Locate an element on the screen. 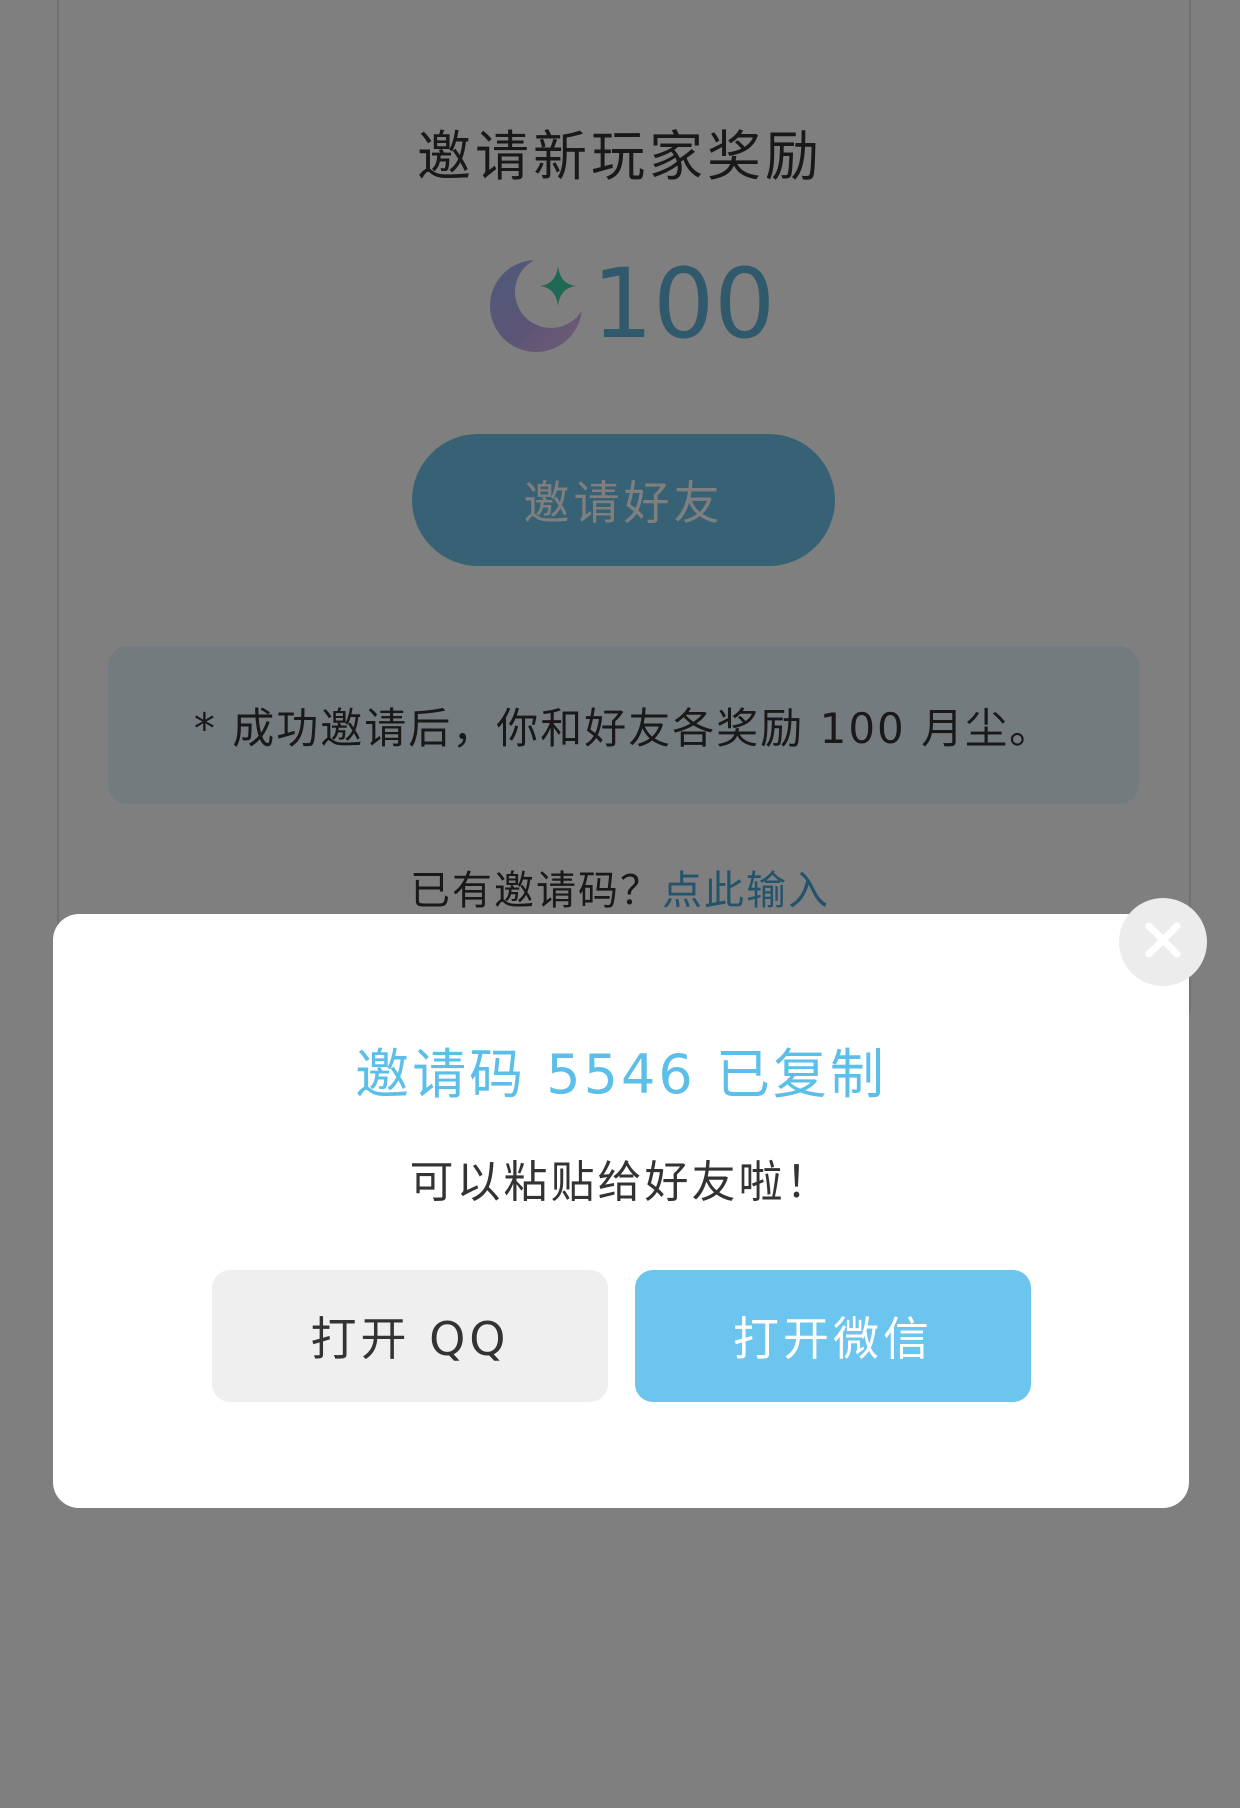 The image size is (1240, 1808). dialog-title: 邀请码 5546 已复制 is located at coordinates (621, 1074).